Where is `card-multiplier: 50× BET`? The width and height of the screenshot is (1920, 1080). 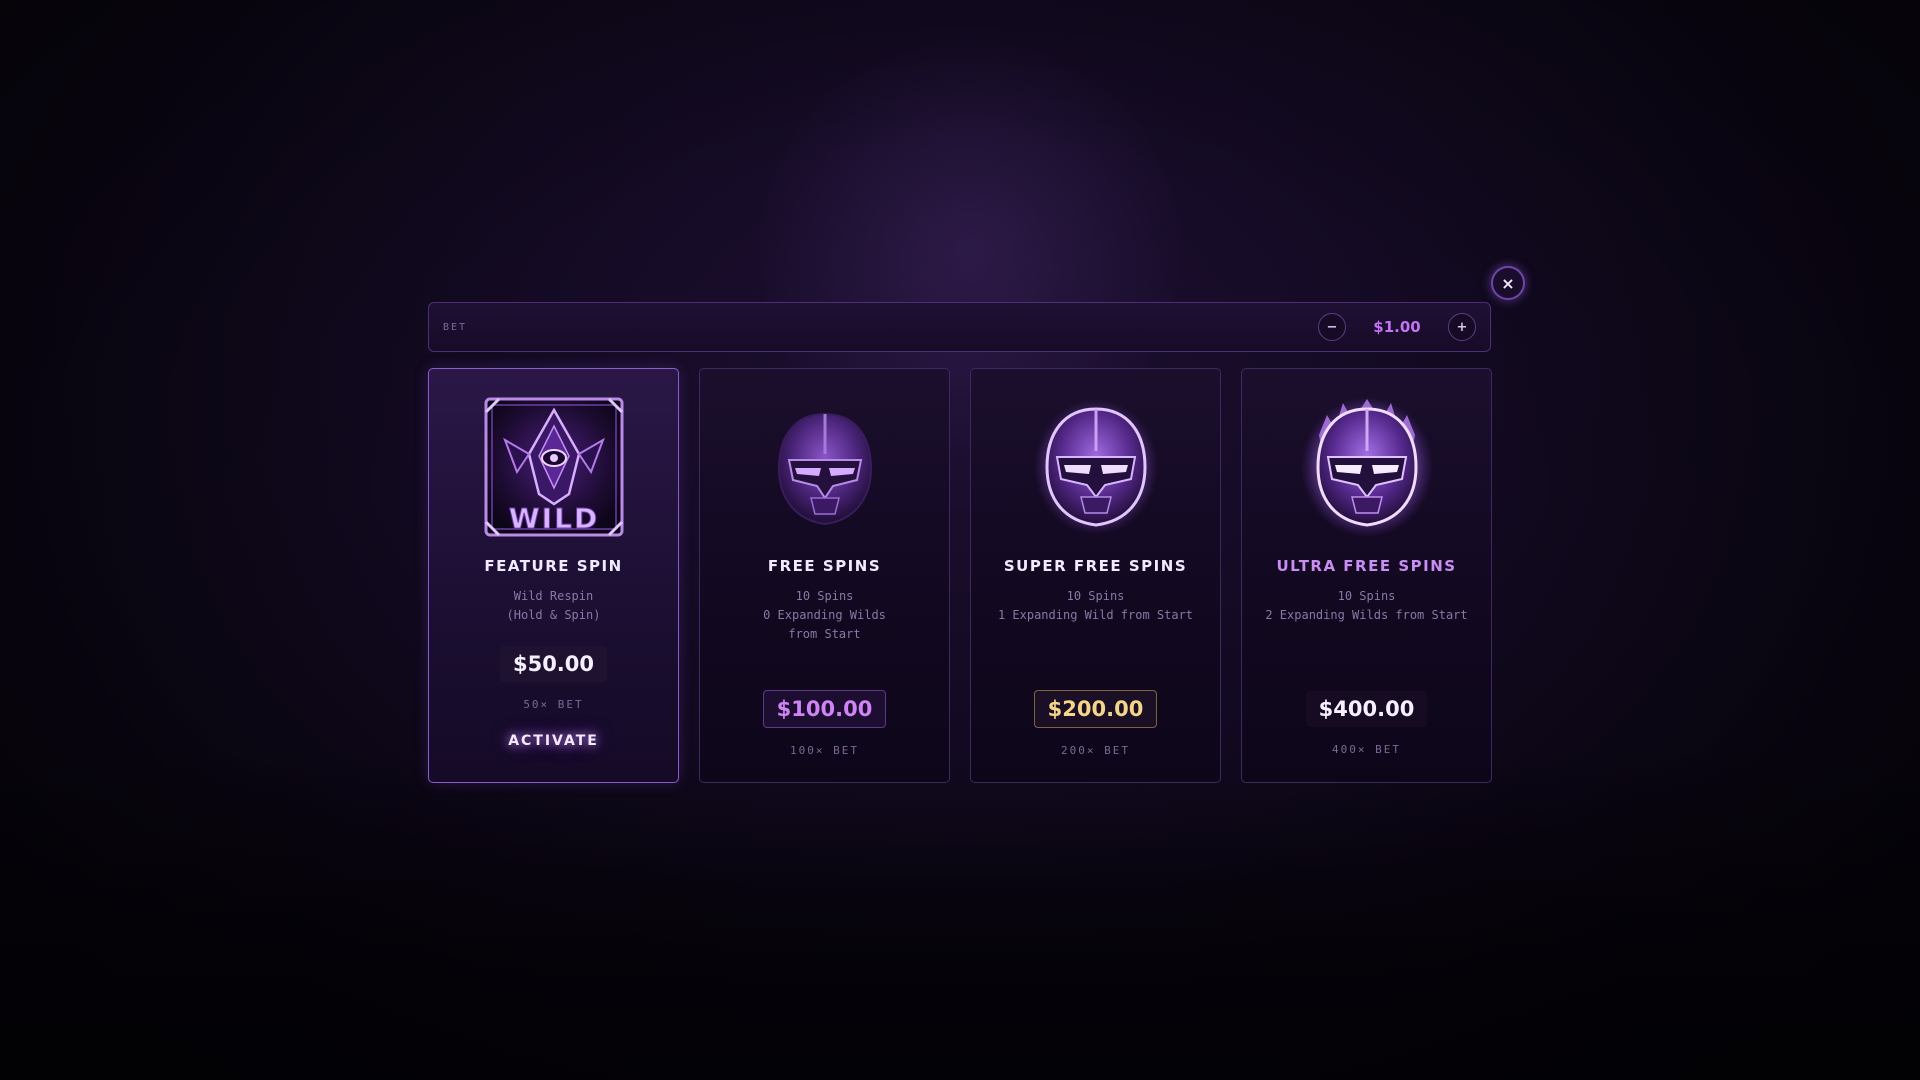 card-multiplier: 50× BET is located at coordinates (553, 704).